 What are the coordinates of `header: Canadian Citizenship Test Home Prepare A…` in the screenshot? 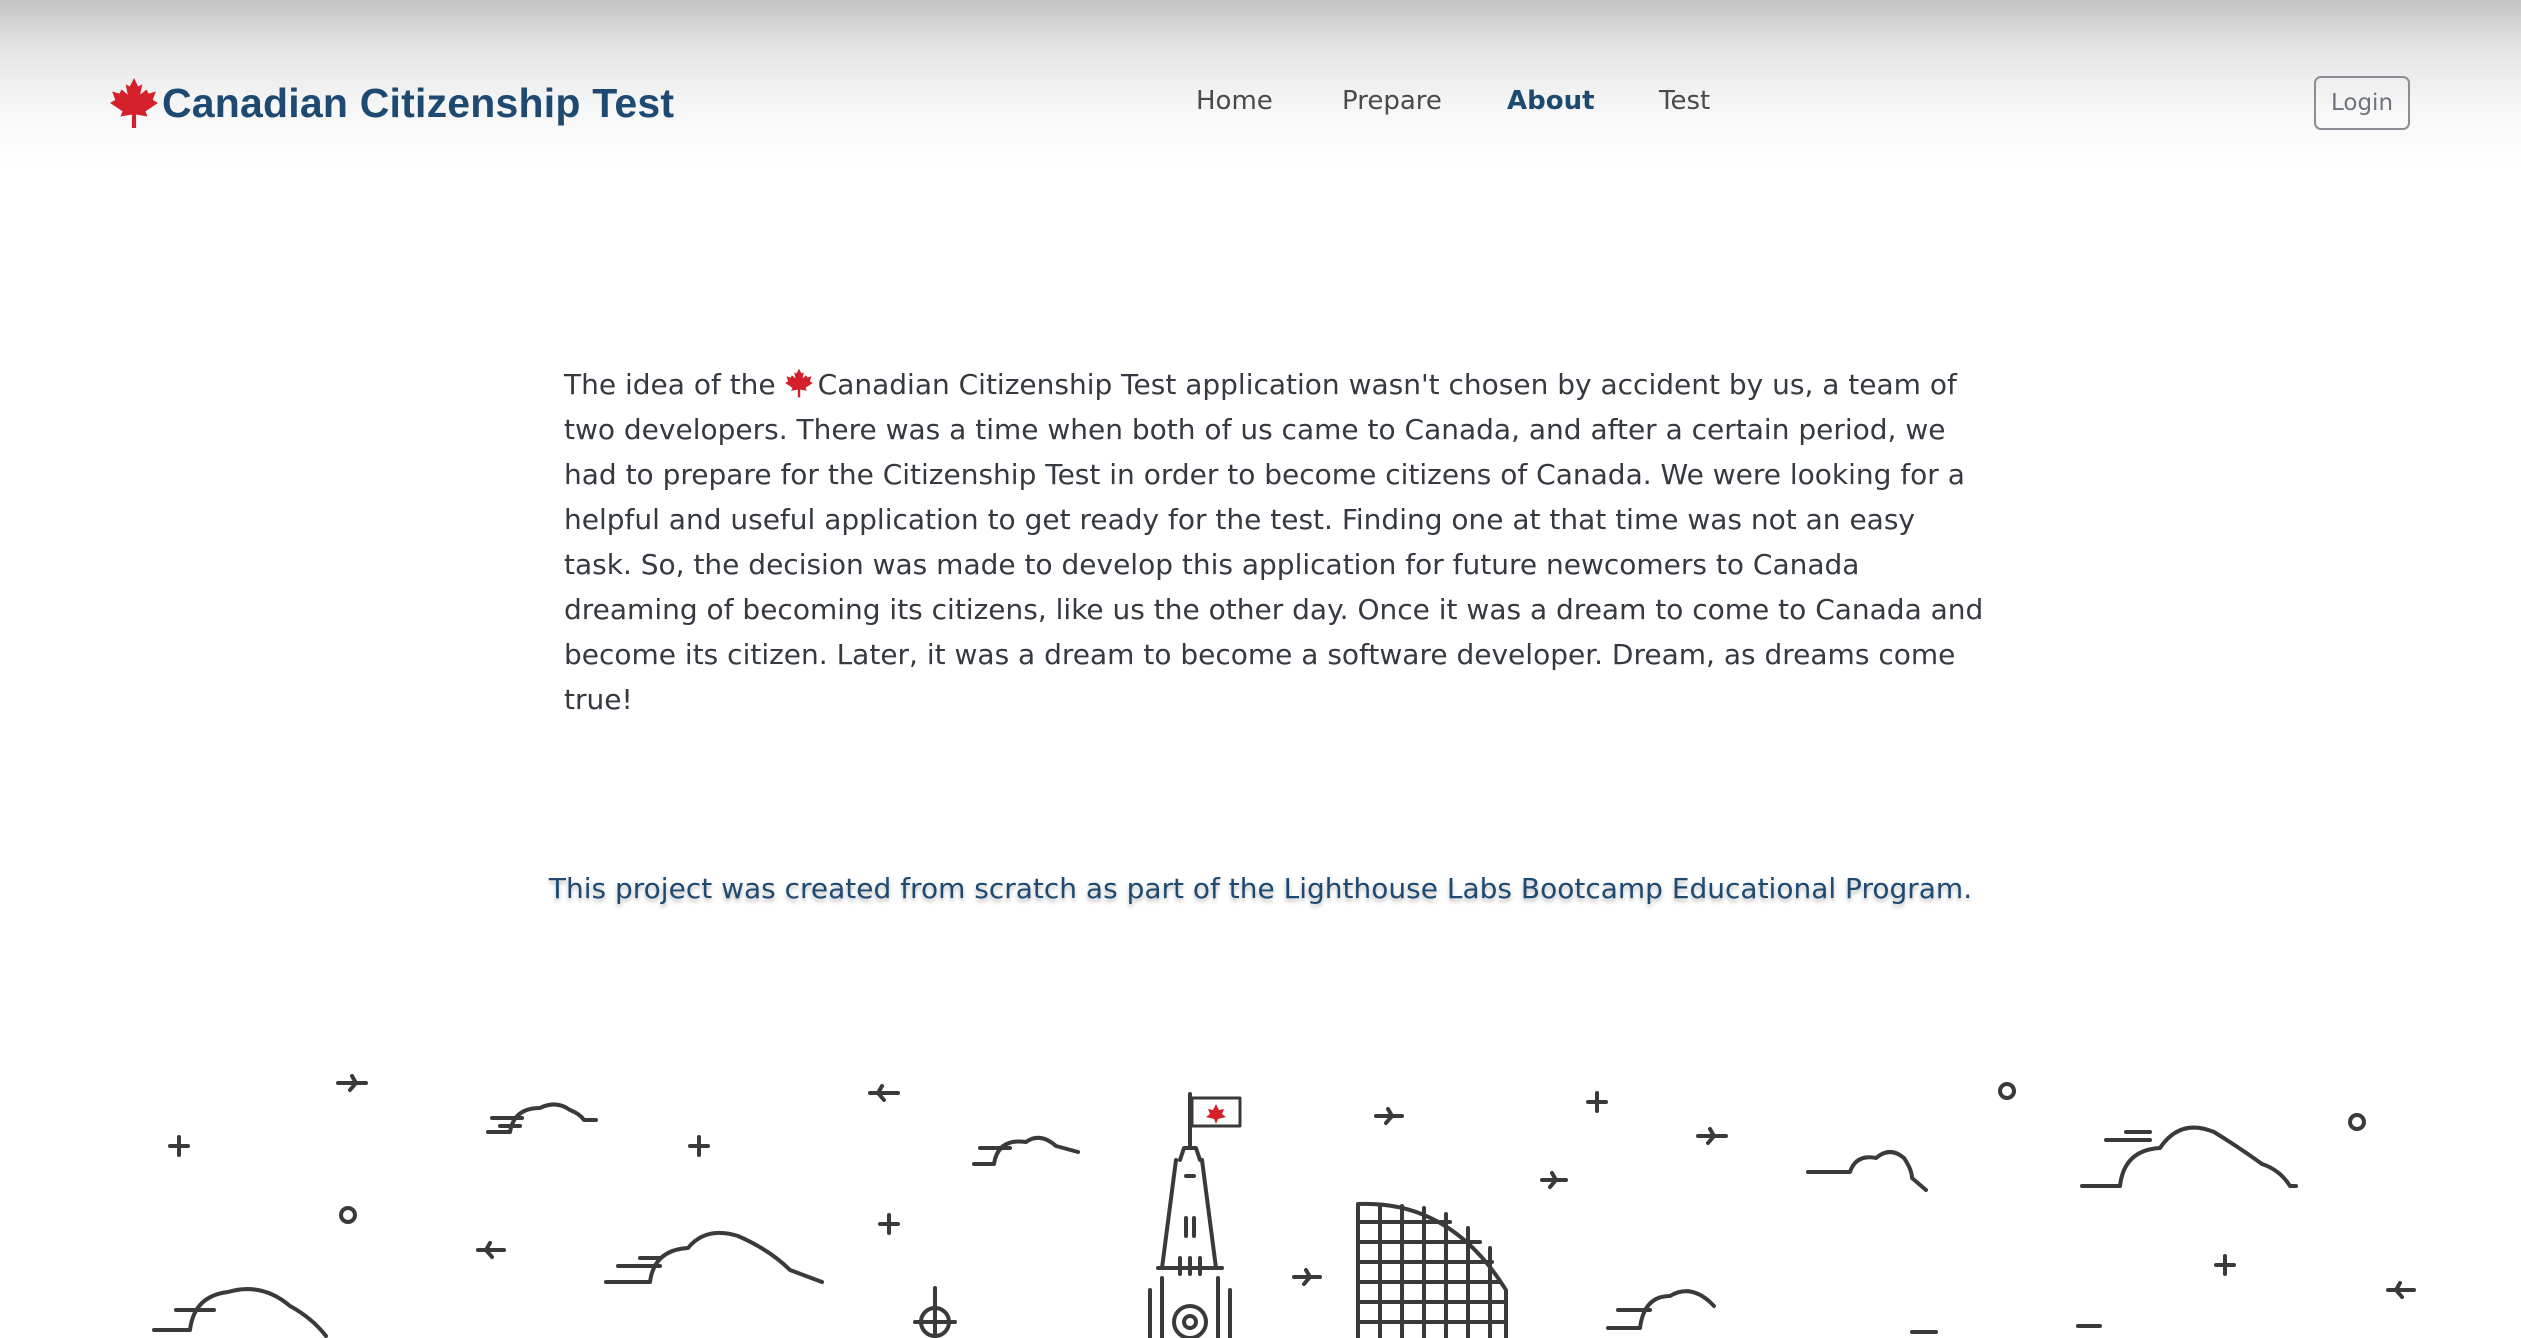 It's located at (1260, 85).